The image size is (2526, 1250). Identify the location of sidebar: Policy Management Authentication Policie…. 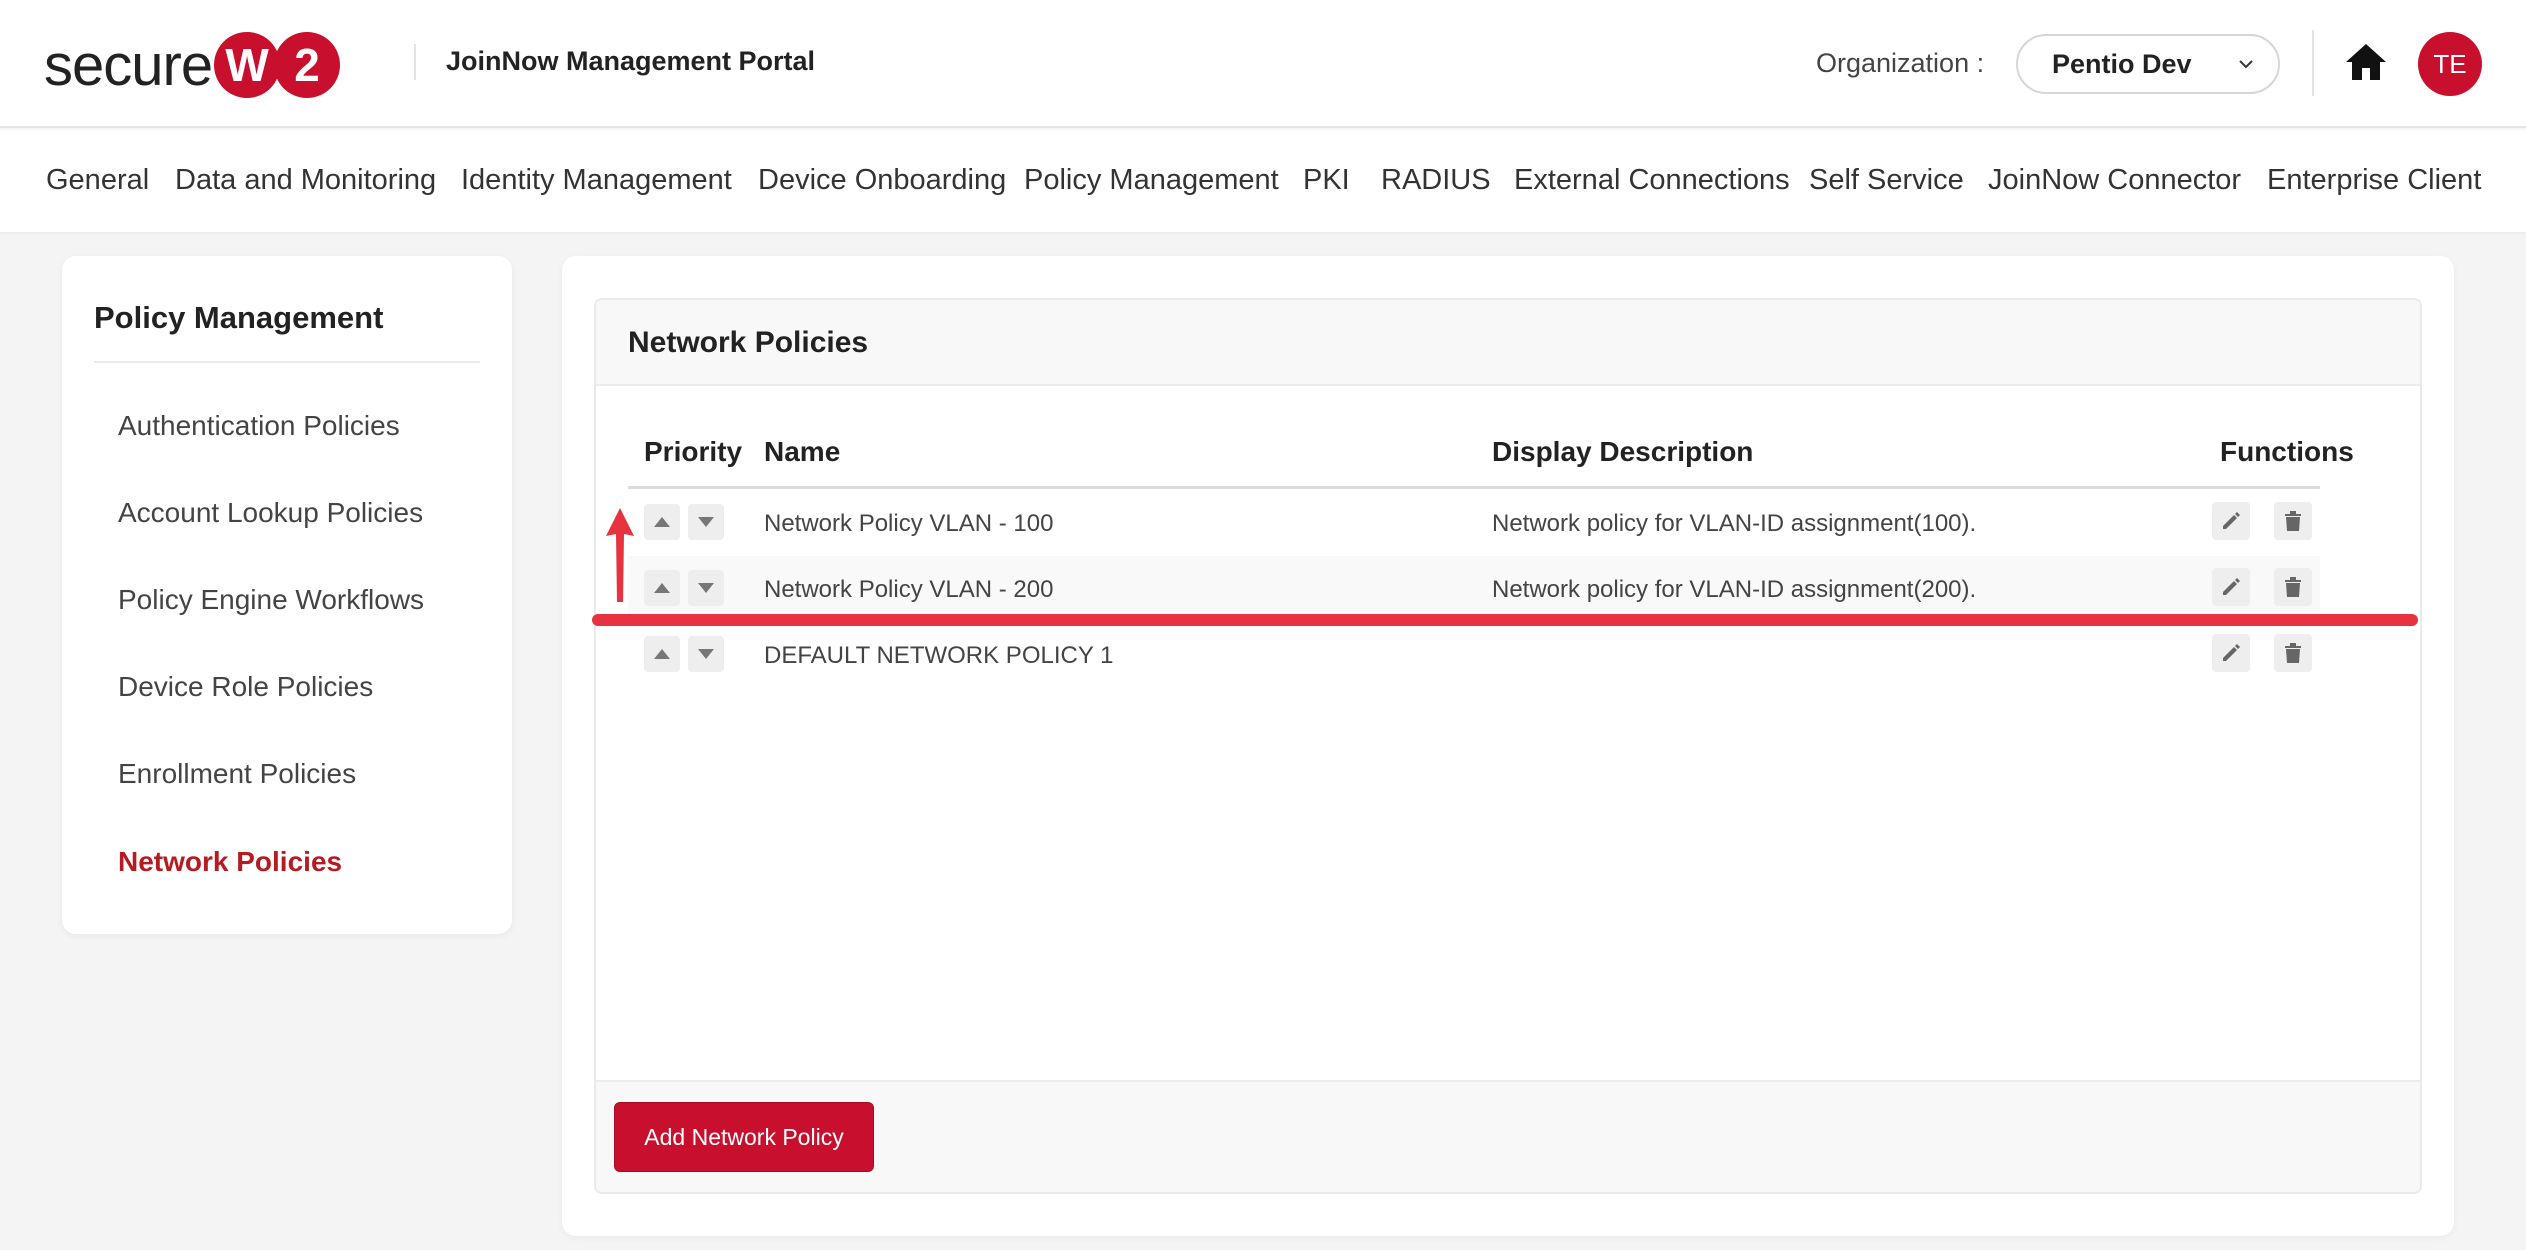
(287, 595).